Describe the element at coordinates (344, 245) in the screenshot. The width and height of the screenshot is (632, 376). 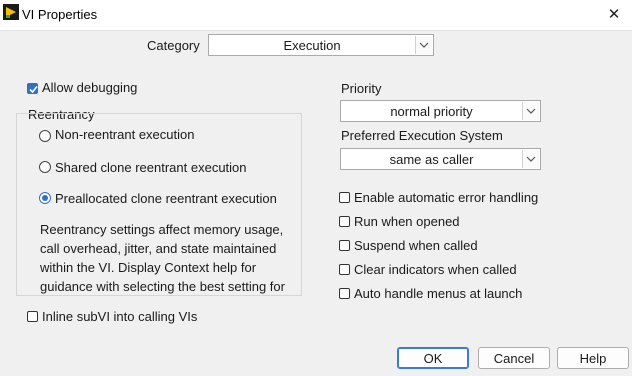
I see `suspend-when-called-checkbox` at that location.